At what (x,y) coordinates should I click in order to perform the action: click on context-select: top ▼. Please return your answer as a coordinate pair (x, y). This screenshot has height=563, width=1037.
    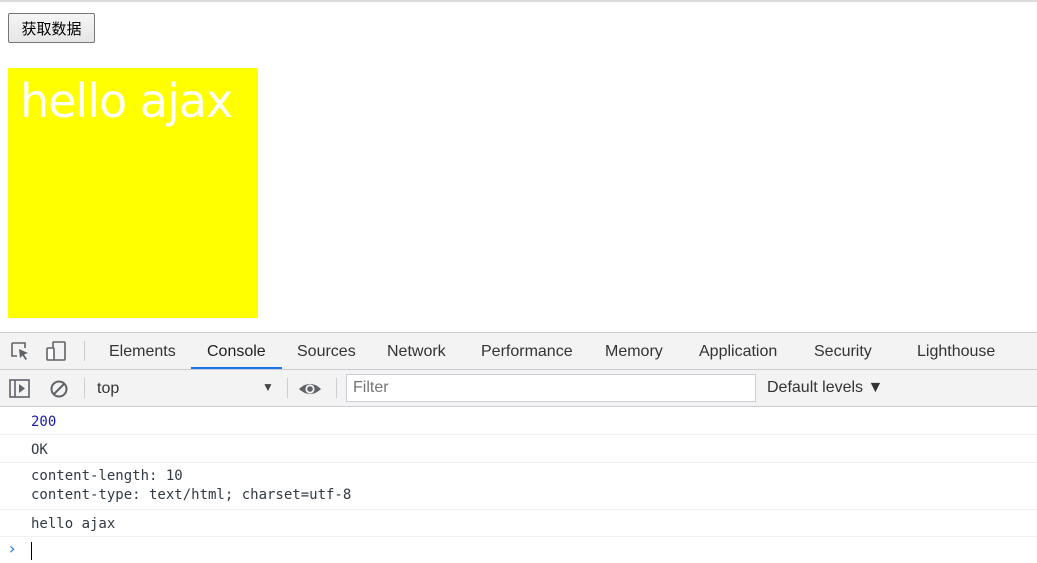
    Looking at the image, I should click on (183, 388).